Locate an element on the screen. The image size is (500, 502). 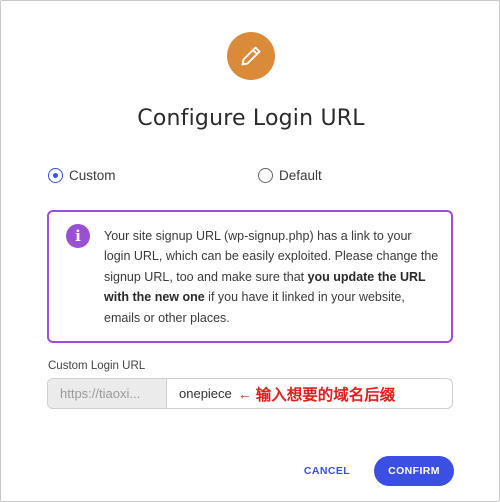
custom-login-url-field: https://tiaoxi... onepiece ← 输入想要的域名后缀 is located at coordinates (250, 393).